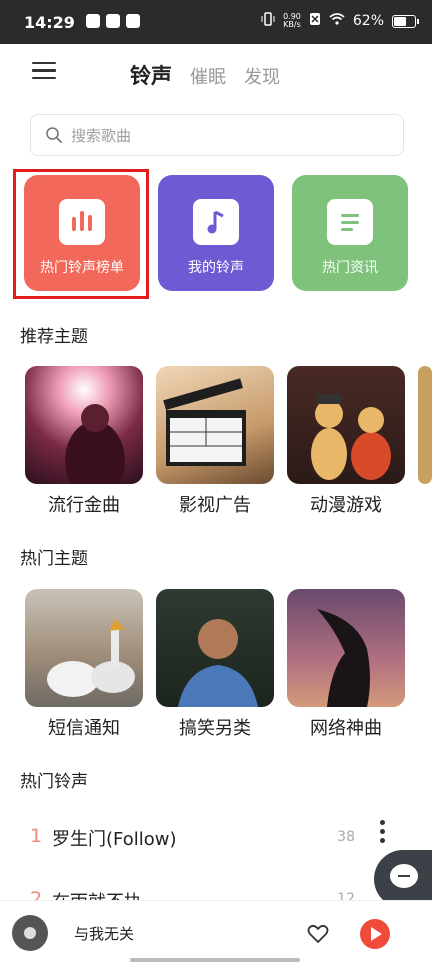 Image resolution: width=432 pixels, height=965 pixels. I want to click on theme-label: 搞笑另类, so click(215, 728).